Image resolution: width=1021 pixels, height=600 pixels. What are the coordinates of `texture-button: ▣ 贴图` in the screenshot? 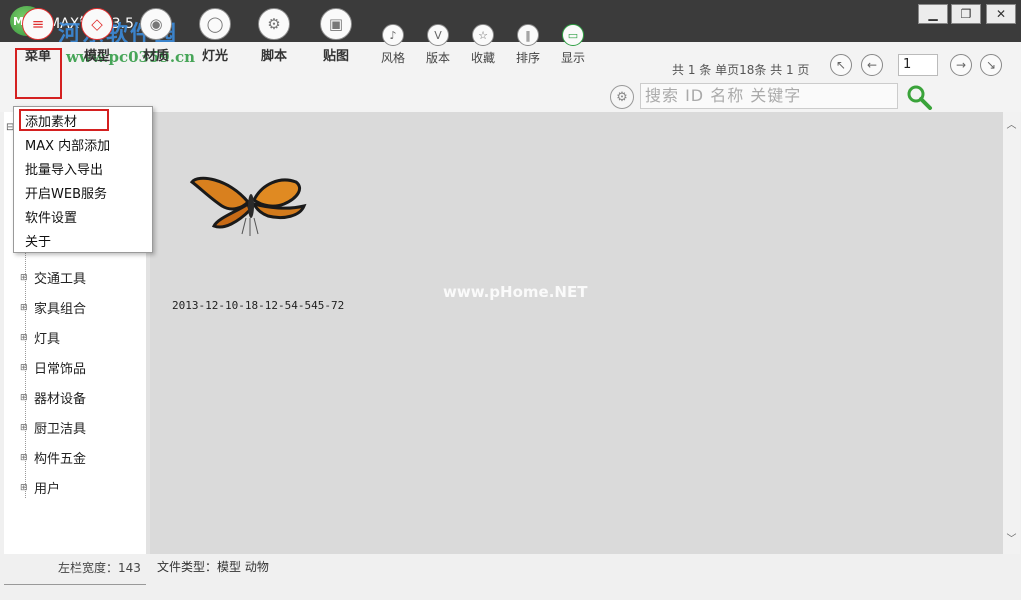 It's located at (336, 36).